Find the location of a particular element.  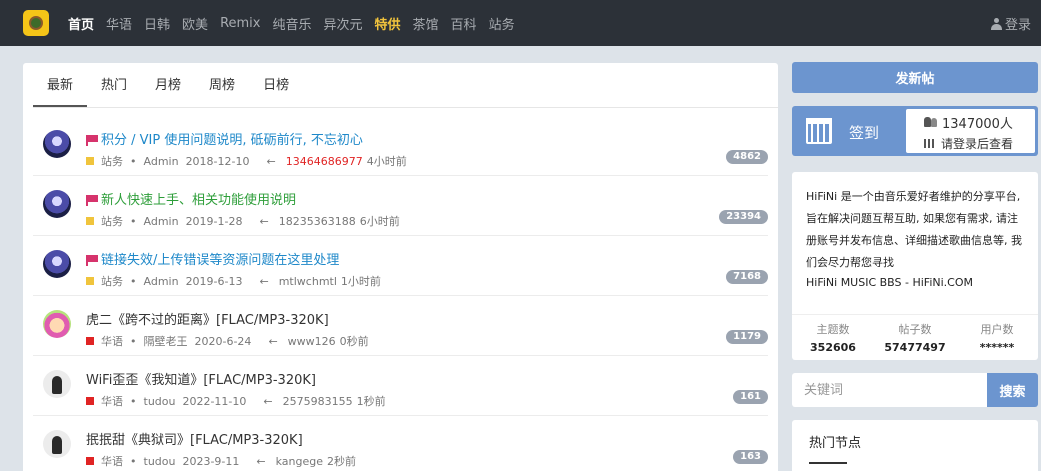

about-footer: HiFiNi MUSIC BBS - HiFiNi.COM is located at coordinates (890, 282).